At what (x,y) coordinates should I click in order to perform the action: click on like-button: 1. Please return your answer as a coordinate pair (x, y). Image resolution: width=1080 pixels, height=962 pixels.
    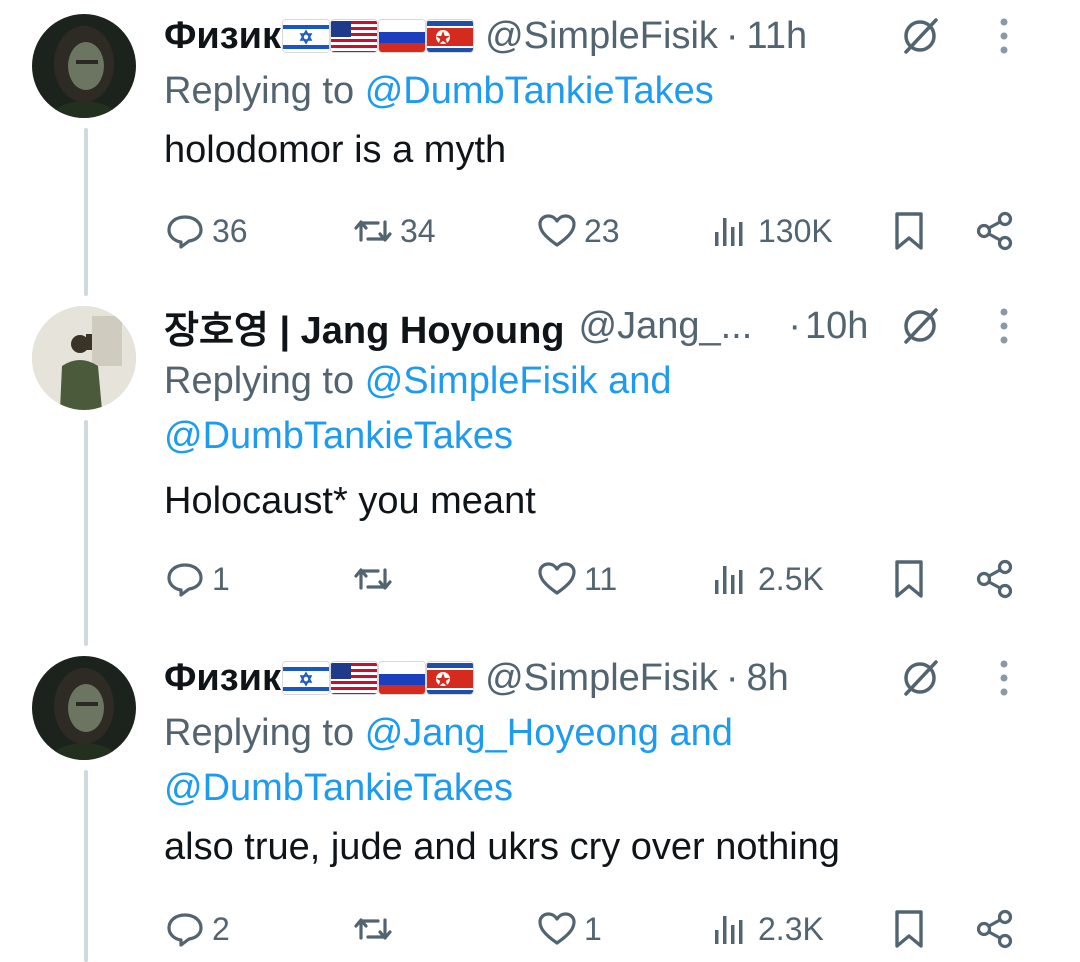
    Looking at the image, I should click on (569, 929).